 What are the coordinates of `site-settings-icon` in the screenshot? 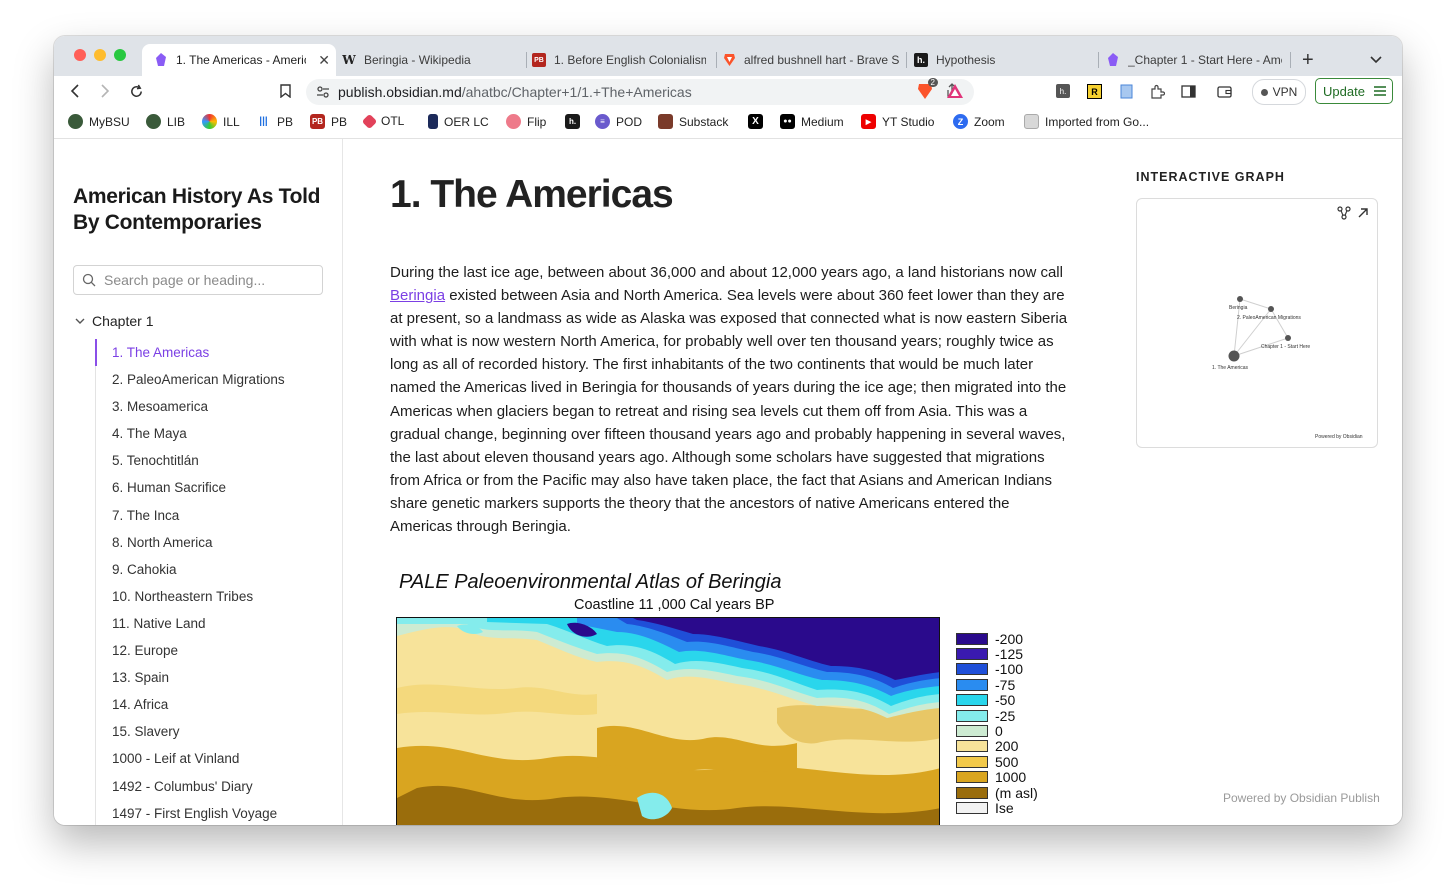 It's located at (323, 92).